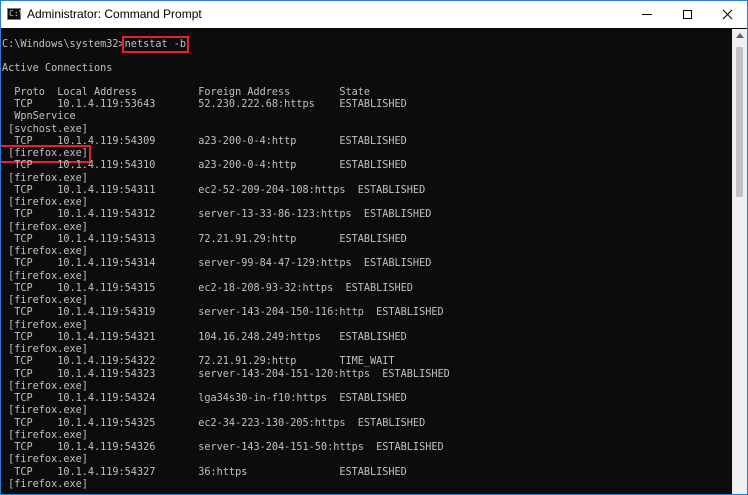 Image resolution: width=748 pixels, height=495 pixels. What do you see at coordinates (114, 14) in the screenshot?
I see `window-title: Administrator: Command Prompt` at bounding box center [114, 14].